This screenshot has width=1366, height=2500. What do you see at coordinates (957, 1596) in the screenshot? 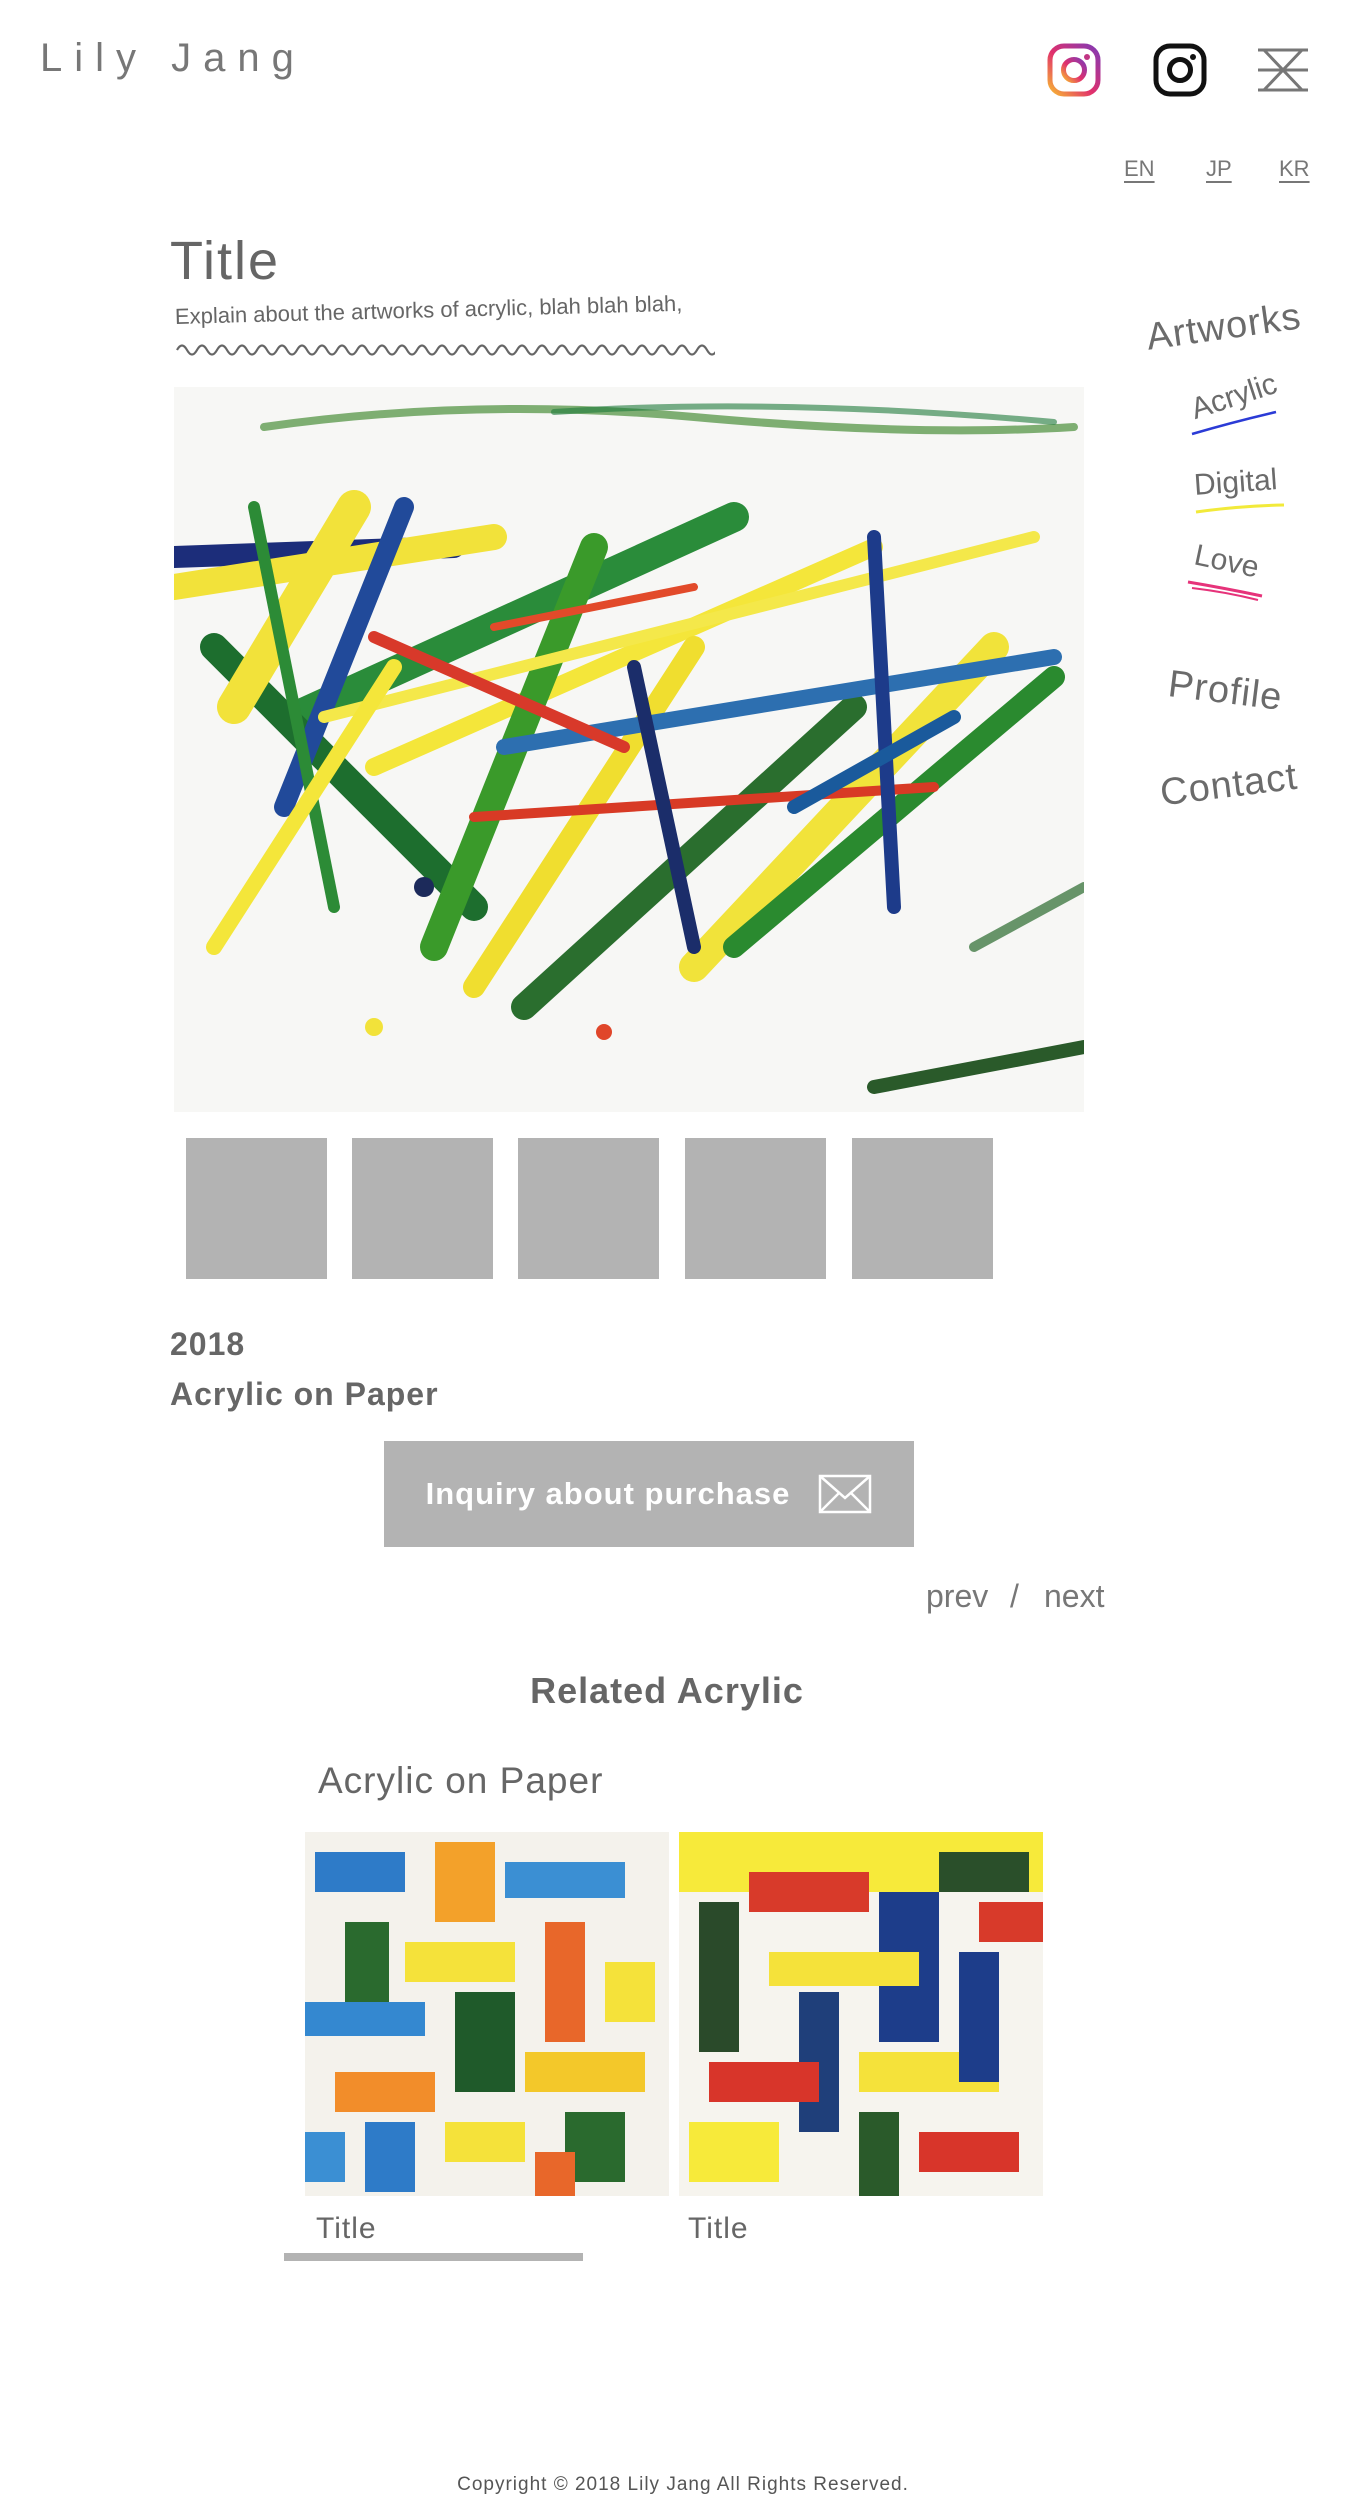
I see `prev-link: prev` at bounding box center [957, 1596].